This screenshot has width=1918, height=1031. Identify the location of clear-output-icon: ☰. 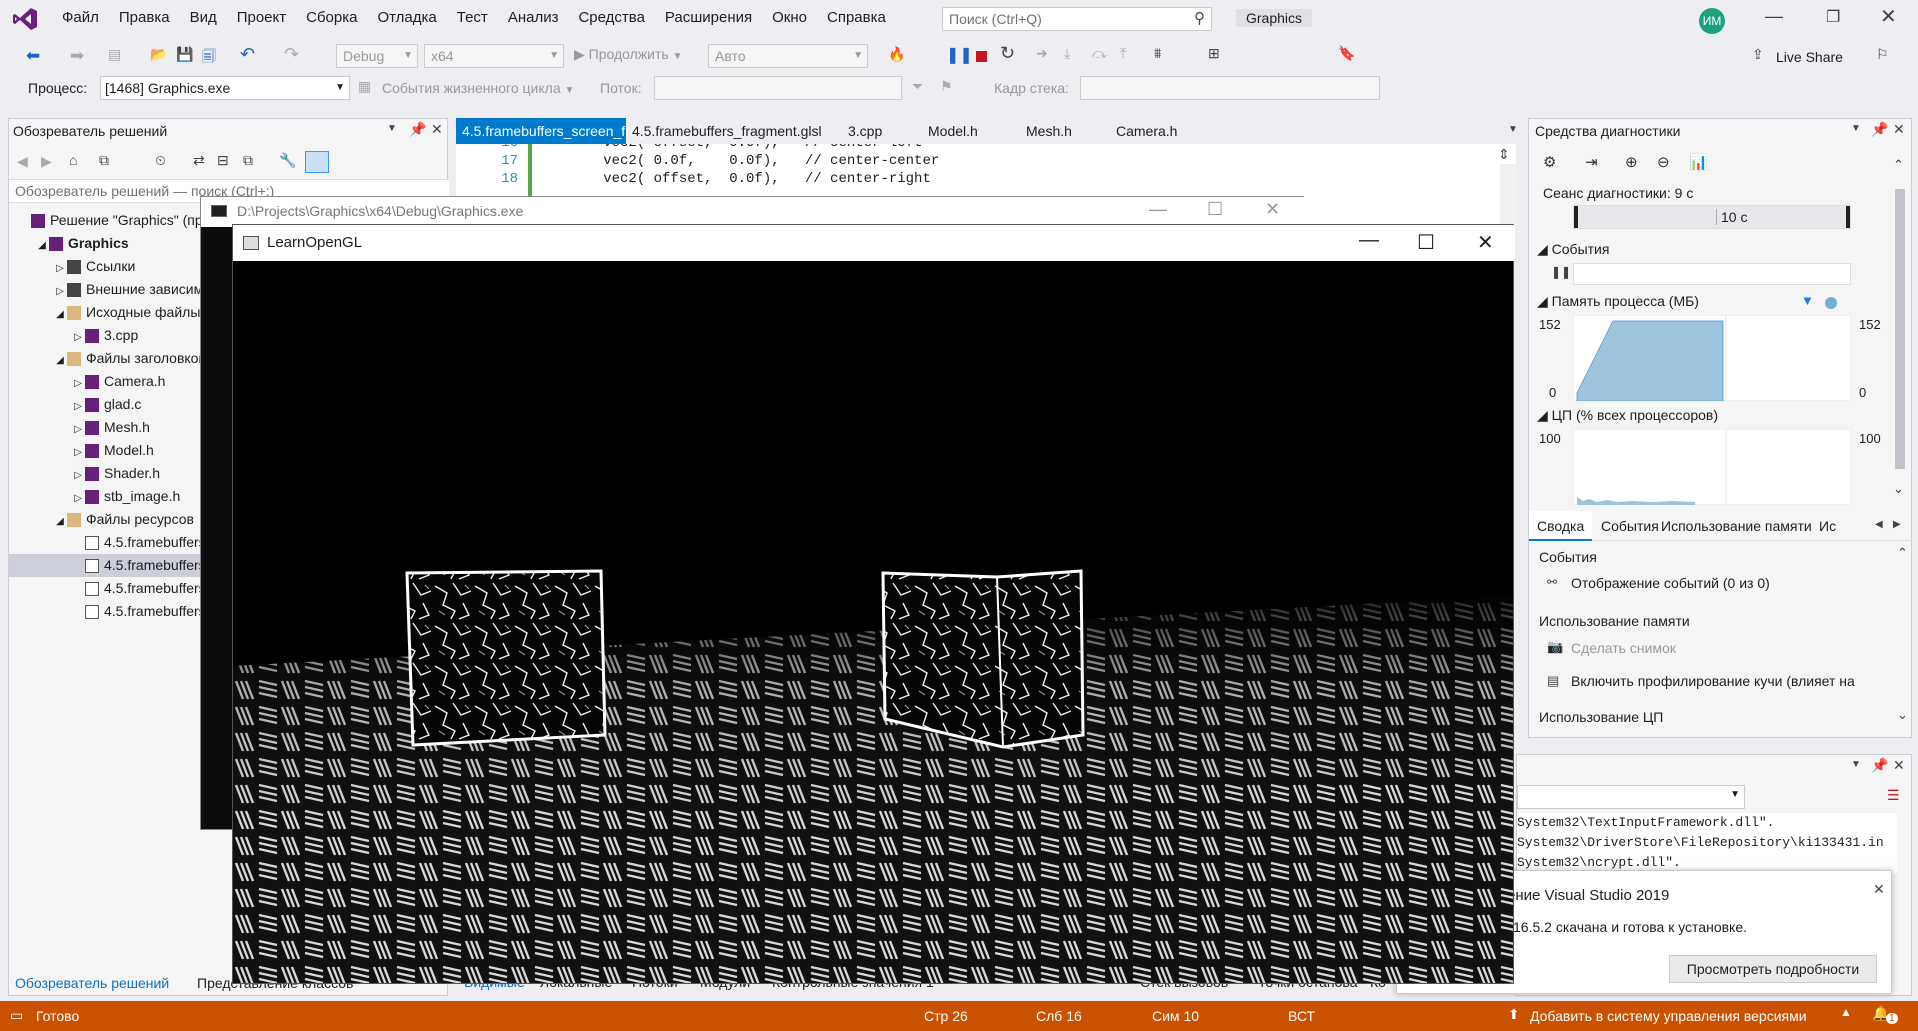
(1893, 795).